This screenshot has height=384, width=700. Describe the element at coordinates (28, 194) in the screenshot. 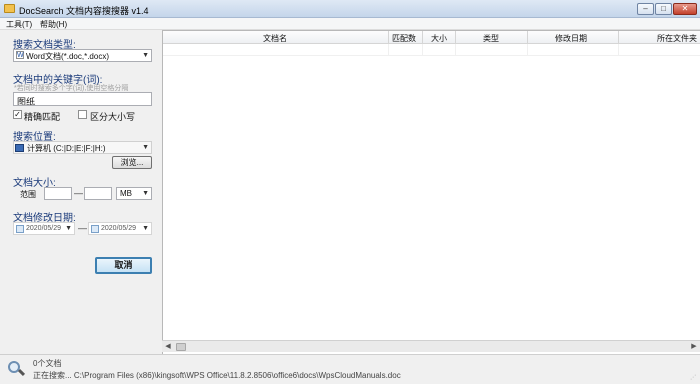

I see `size-range-label: 范围` at that location.